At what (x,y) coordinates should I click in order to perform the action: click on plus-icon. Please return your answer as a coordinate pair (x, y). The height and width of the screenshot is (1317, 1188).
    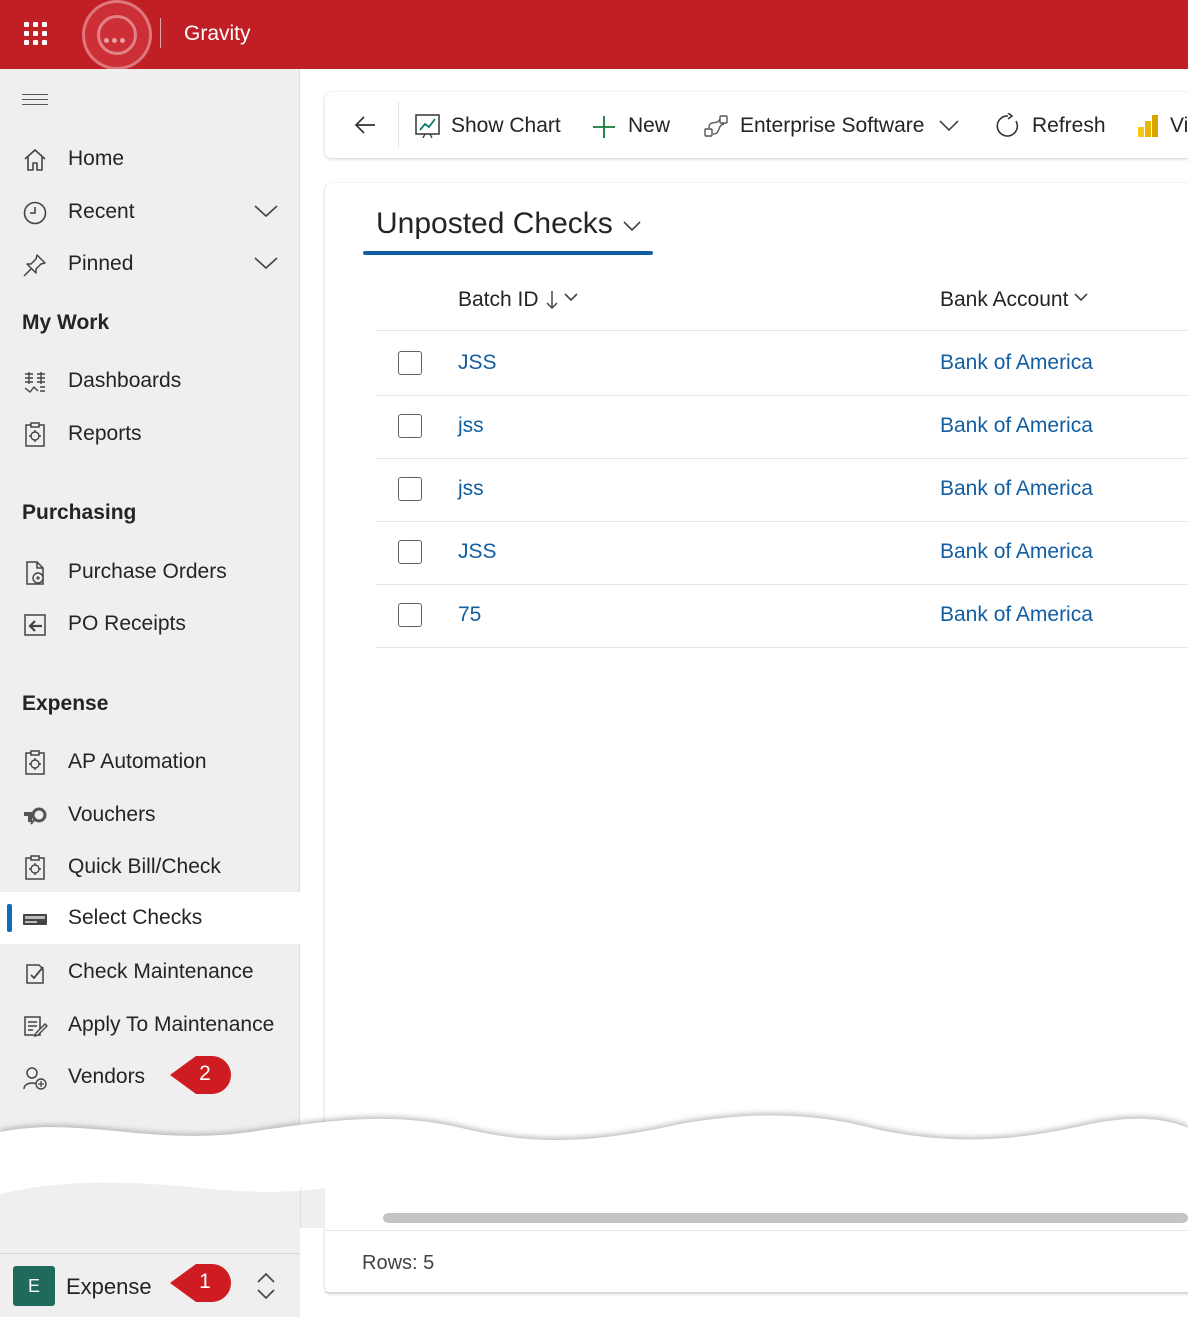
    Looking at the image, I should click on (604, 127).